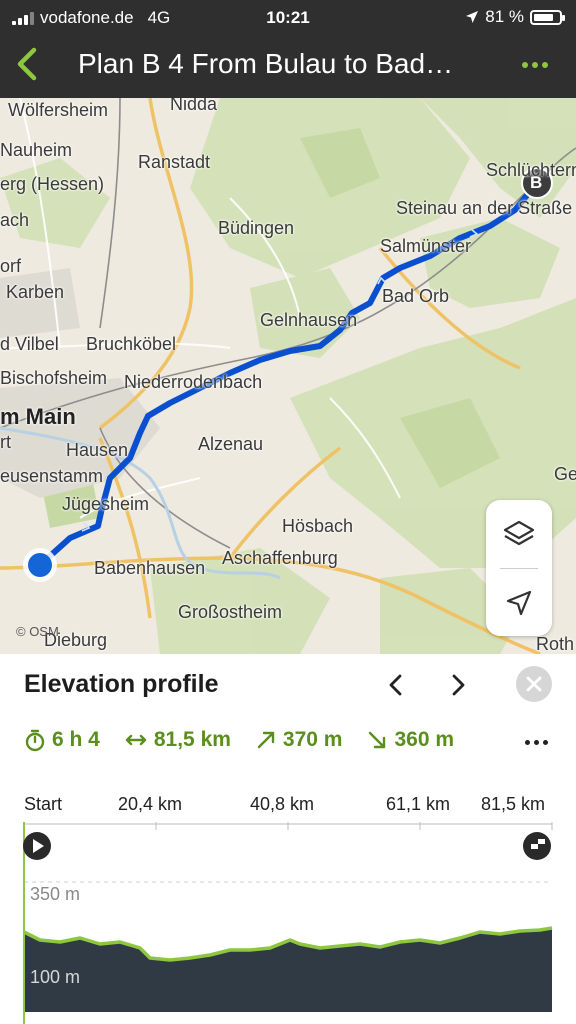  Describe the element at coordinates (54, 378) in the screenshot. I see `place-label: Bischofsheim` at that location.